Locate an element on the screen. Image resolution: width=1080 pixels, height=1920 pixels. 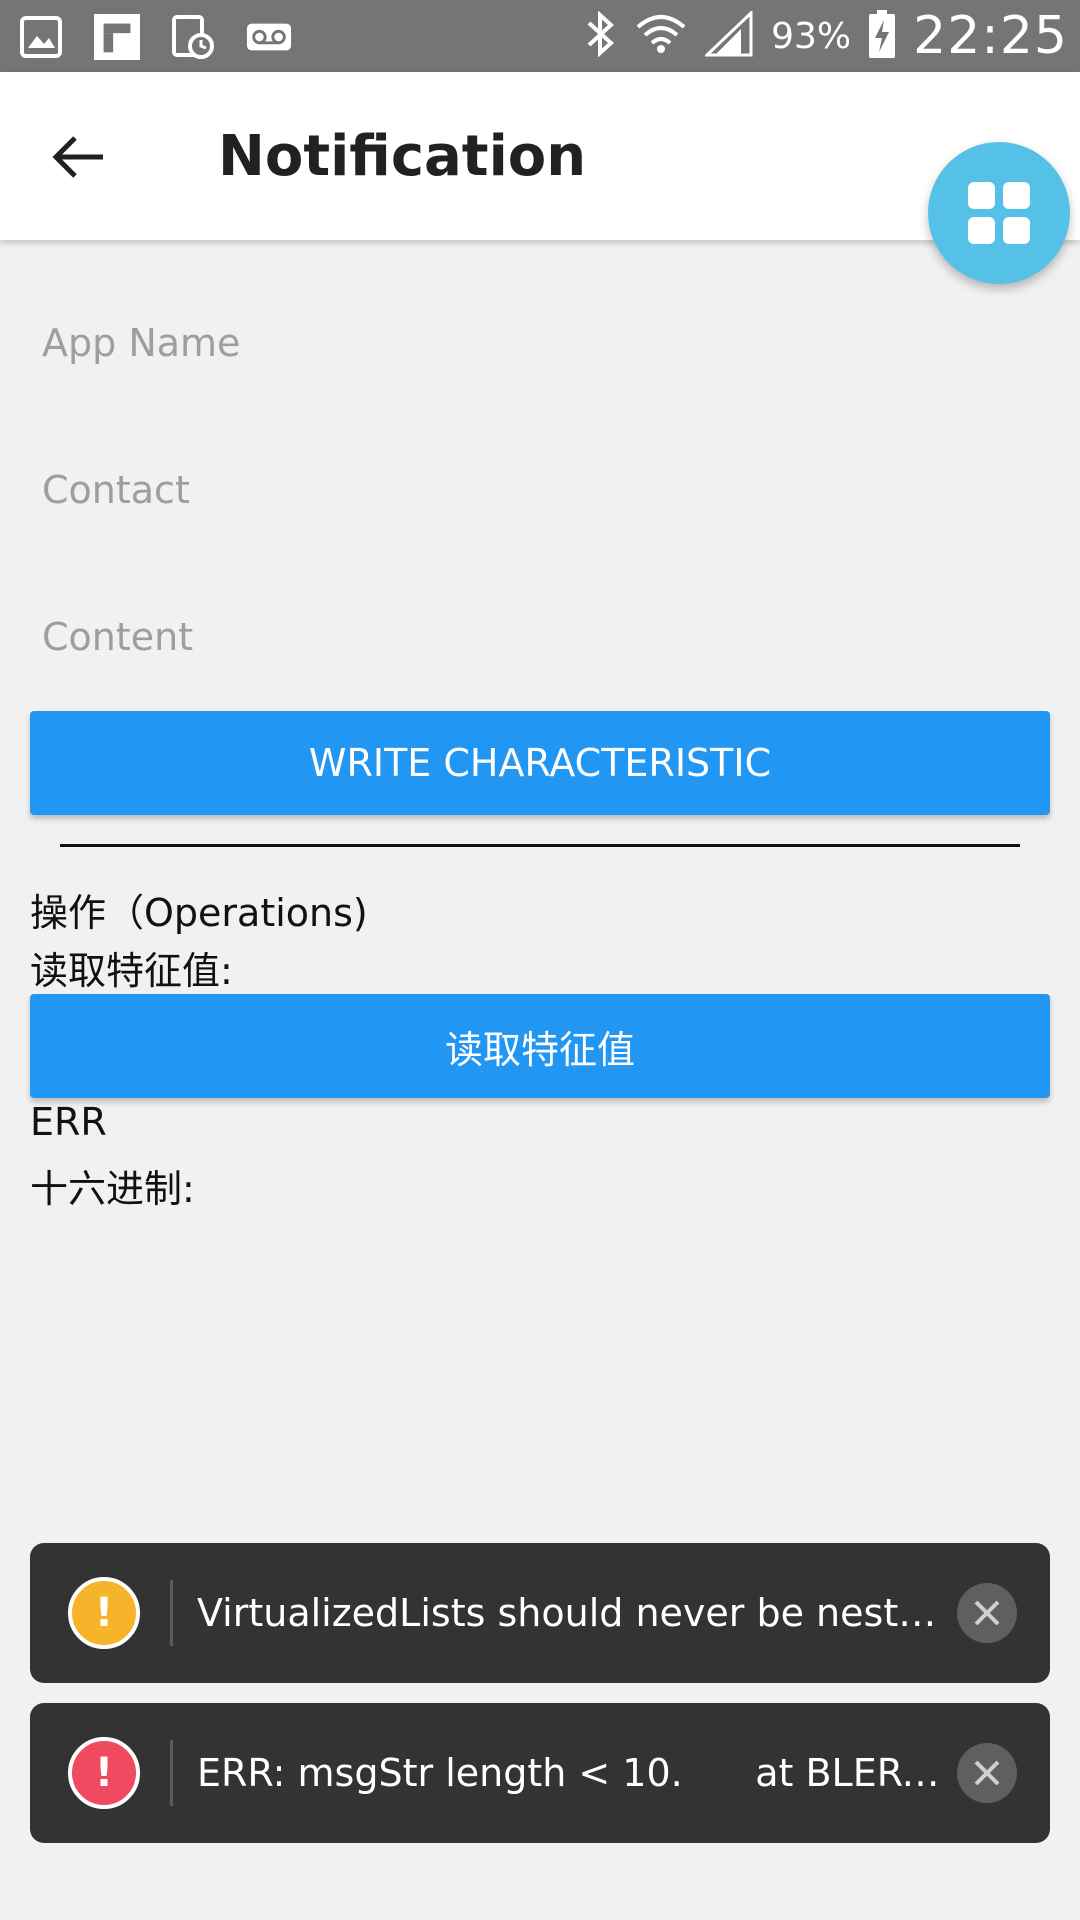
flipboard-icon is located at coordinates (117, 37).